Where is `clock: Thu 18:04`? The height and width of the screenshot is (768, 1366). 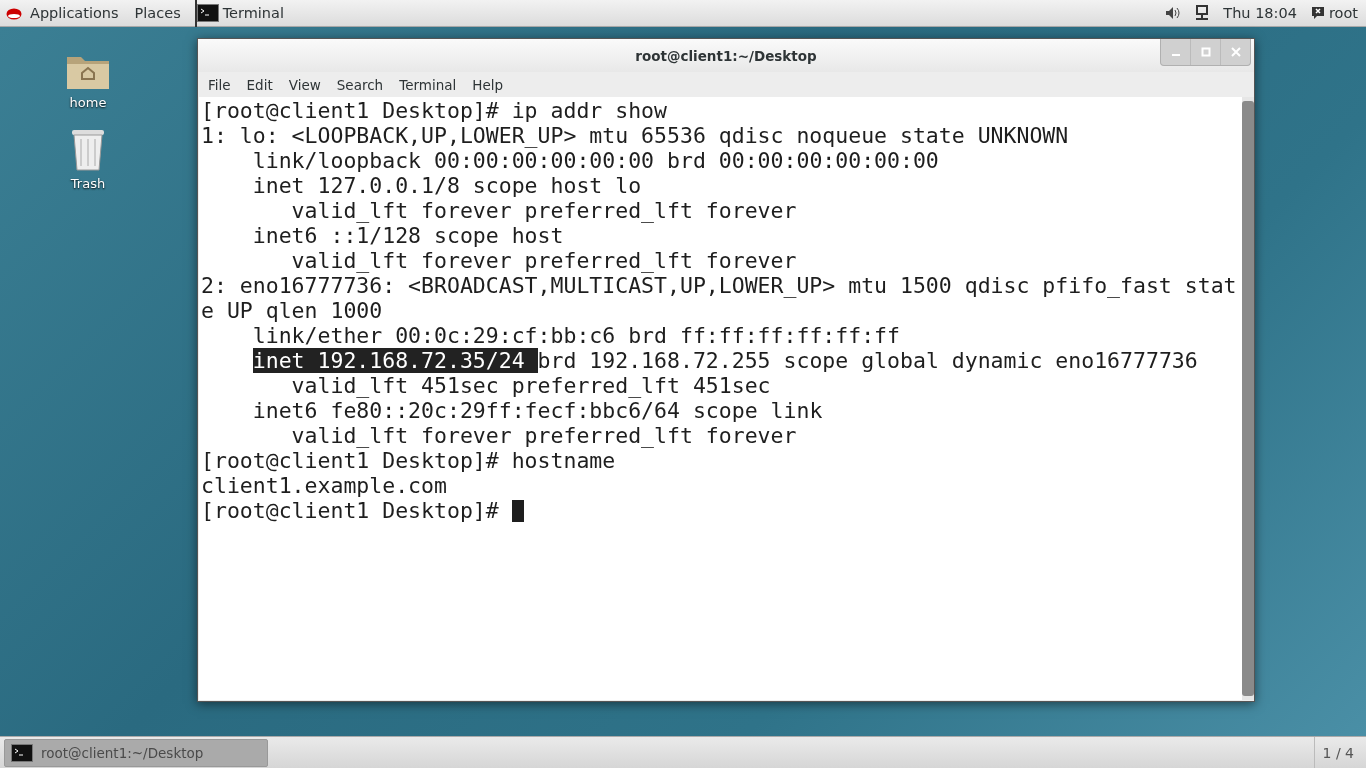
clock: Thu 18:04 is located at coordinates (1260, 13).